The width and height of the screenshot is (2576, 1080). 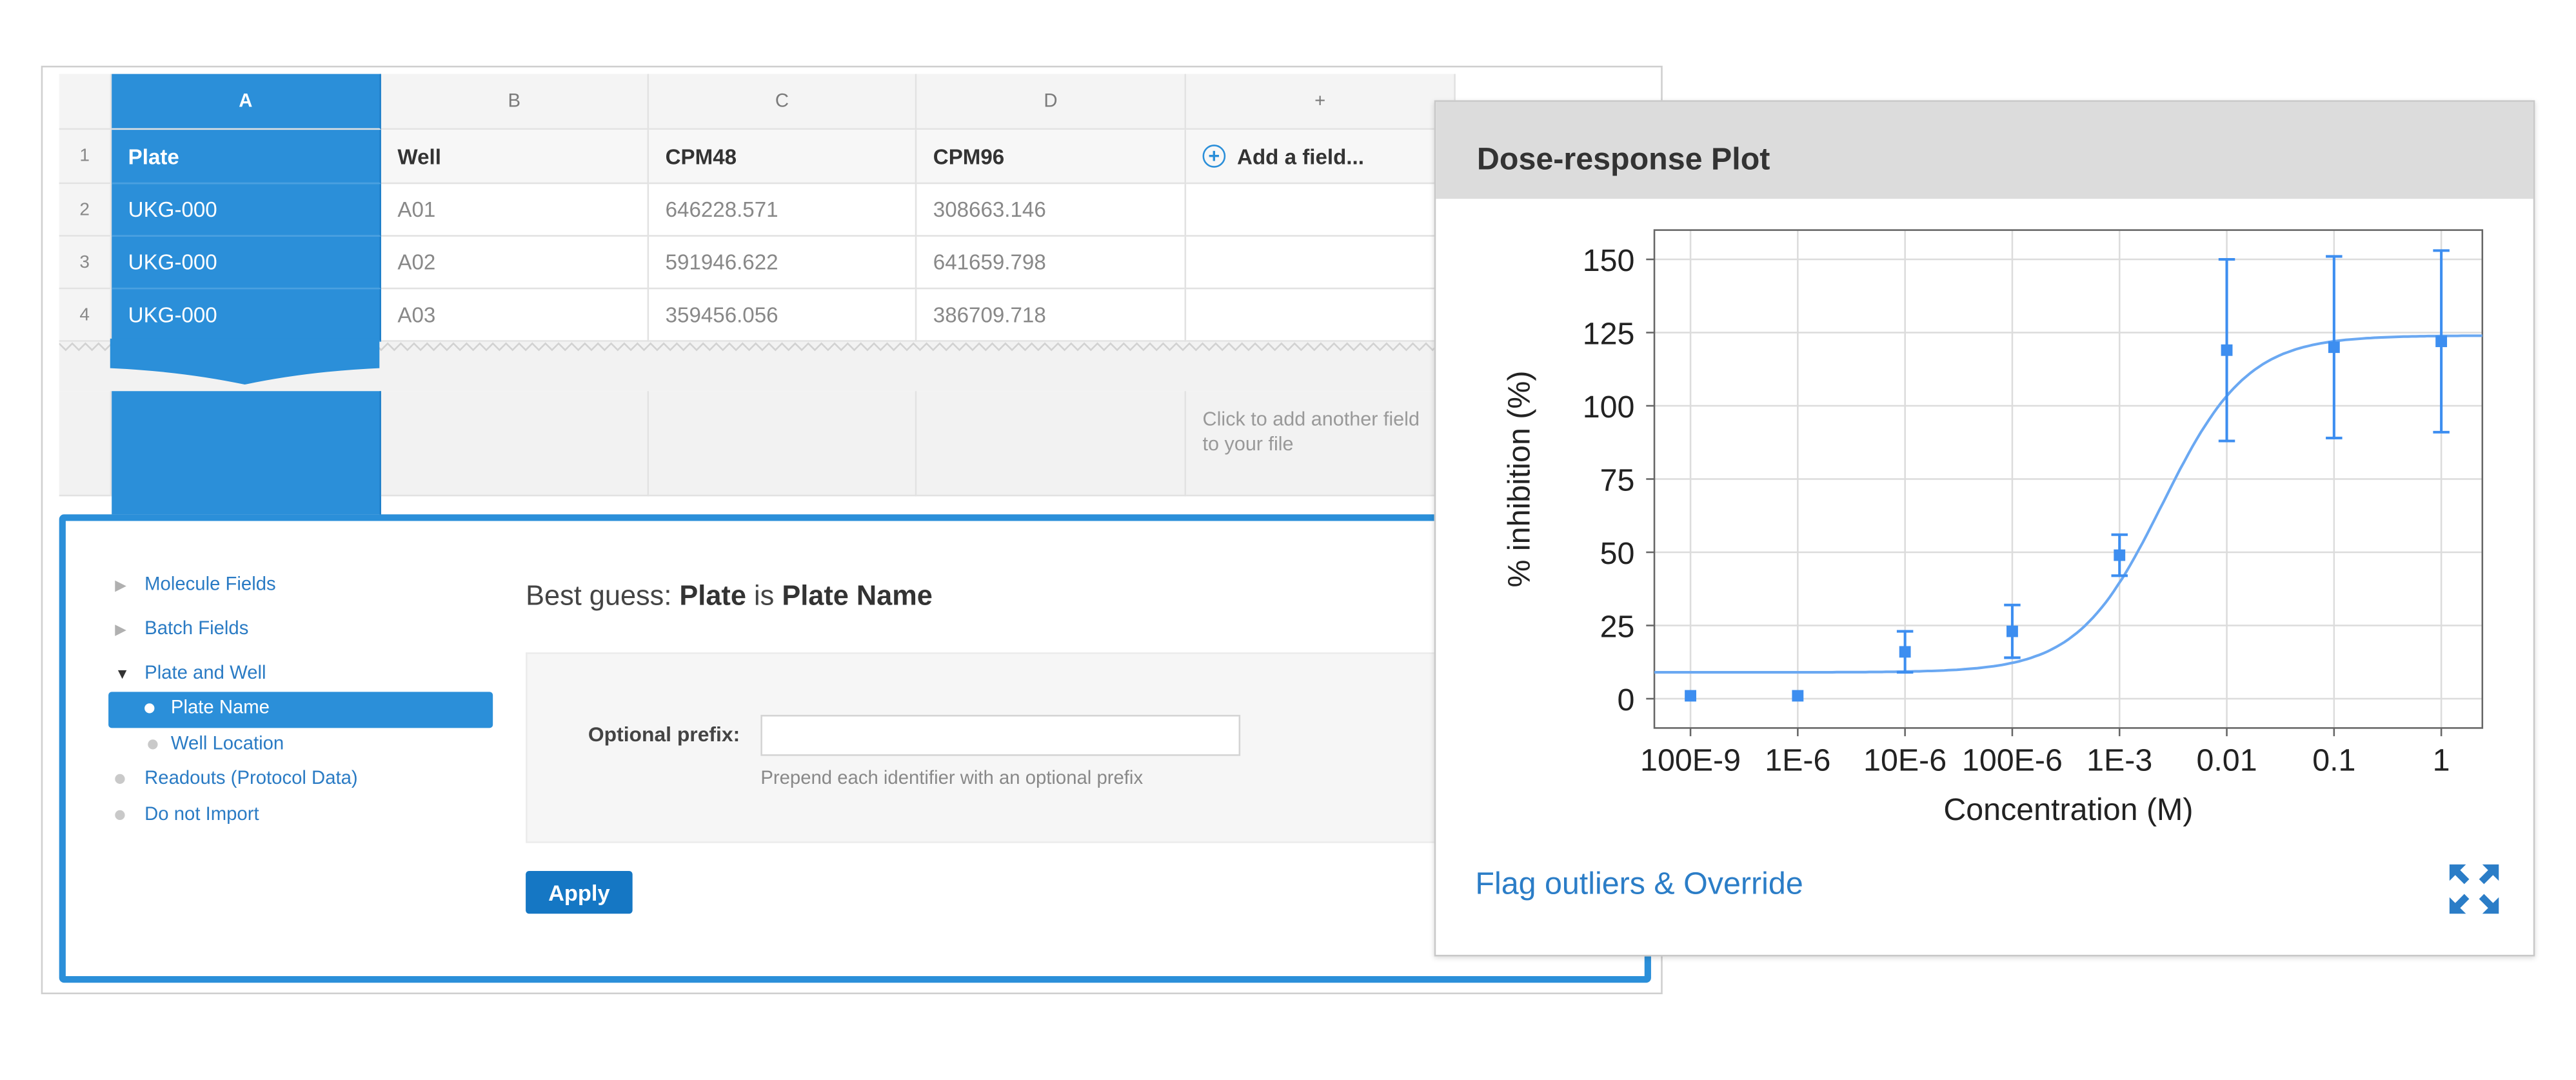 What do you see at coordinates (1051, 102) in the screenshot?
I see `column-header-d: D` at bounding box center [1051, 102].